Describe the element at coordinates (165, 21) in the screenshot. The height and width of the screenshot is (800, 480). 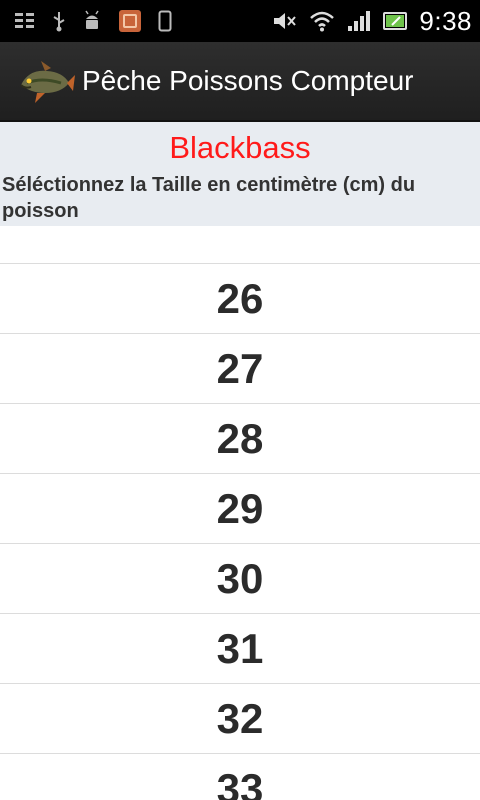
I see `phone-icon` at that location.